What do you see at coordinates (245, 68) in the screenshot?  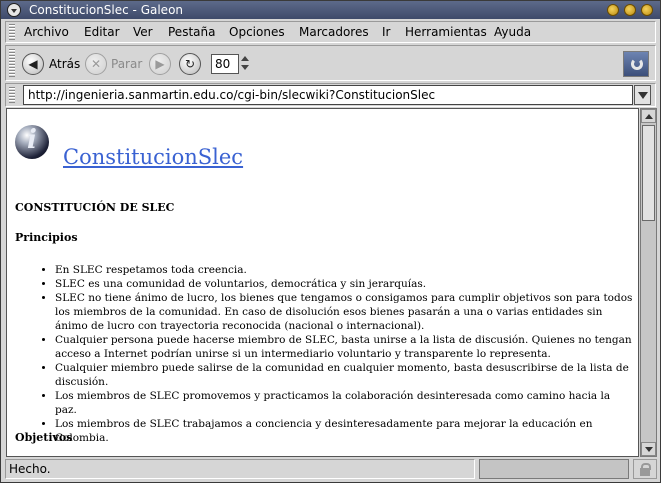 I see `zoom-down-icon` at bounding box center [245, 68].